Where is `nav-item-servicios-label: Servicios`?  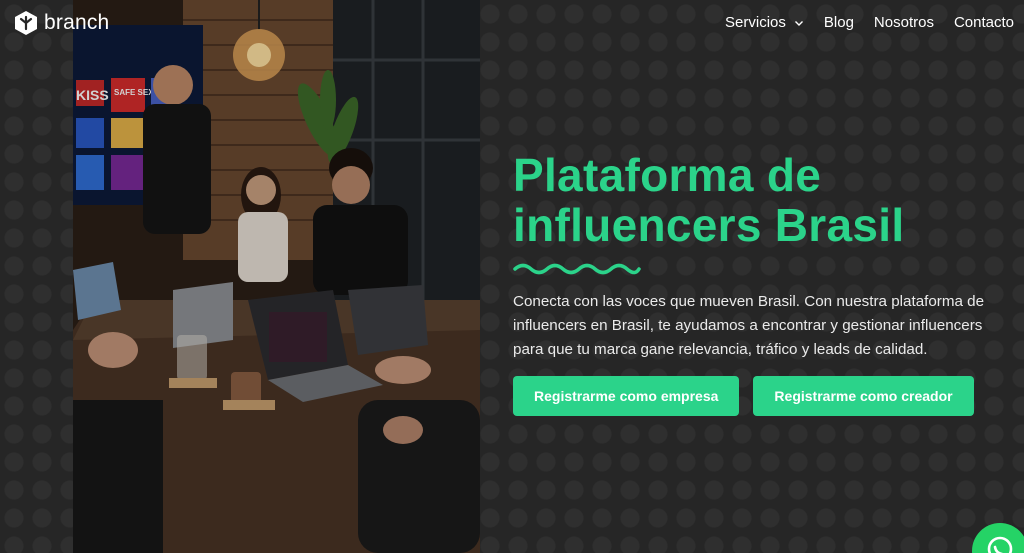
nav-item-servicios-label: Servicios is located at coordinates (755, 22).